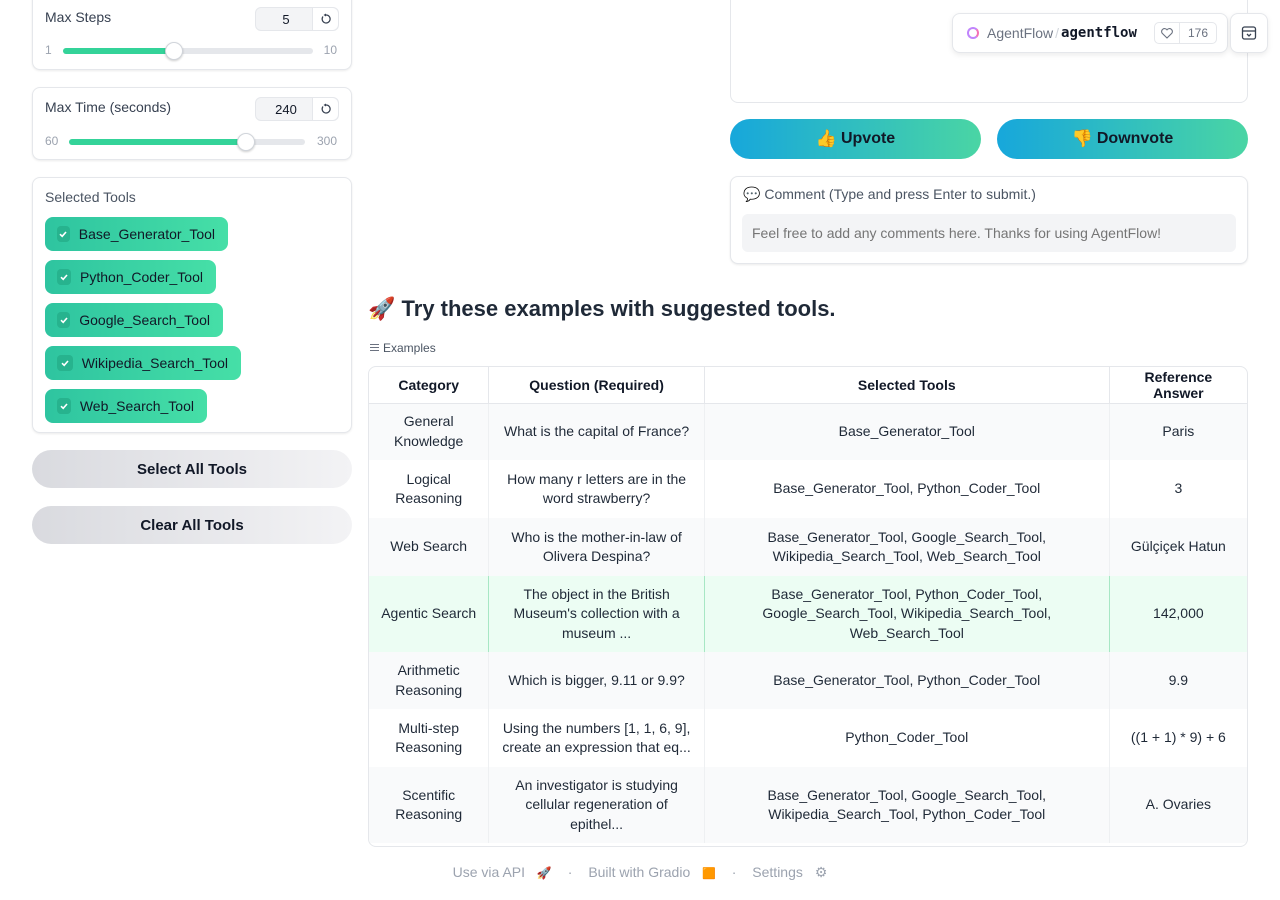  I want to click on max-steps-min: 1, so click(48, 50).